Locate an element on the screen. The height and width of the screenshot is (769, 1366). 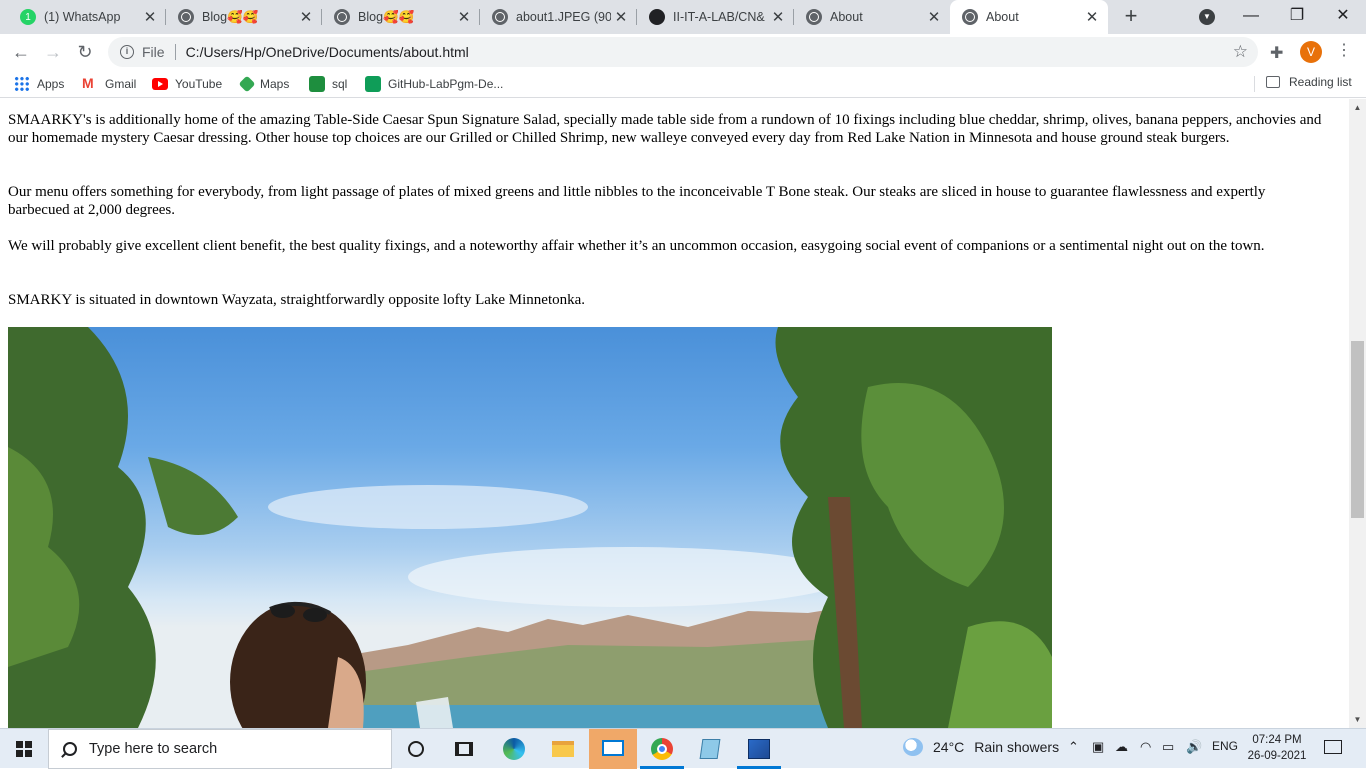
tab-about-active: About ✕ is located at coordinates (1029, 17).